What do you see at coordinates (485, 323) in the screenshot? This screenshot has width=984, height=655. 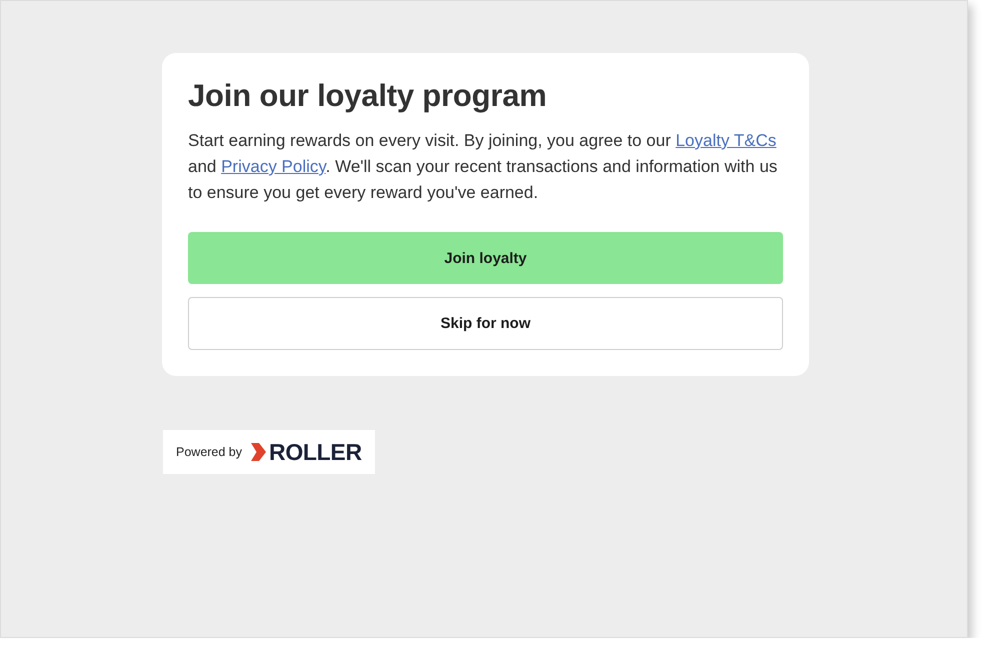 I see `skip-button: Skip for now` at bounding box center [485, 323].